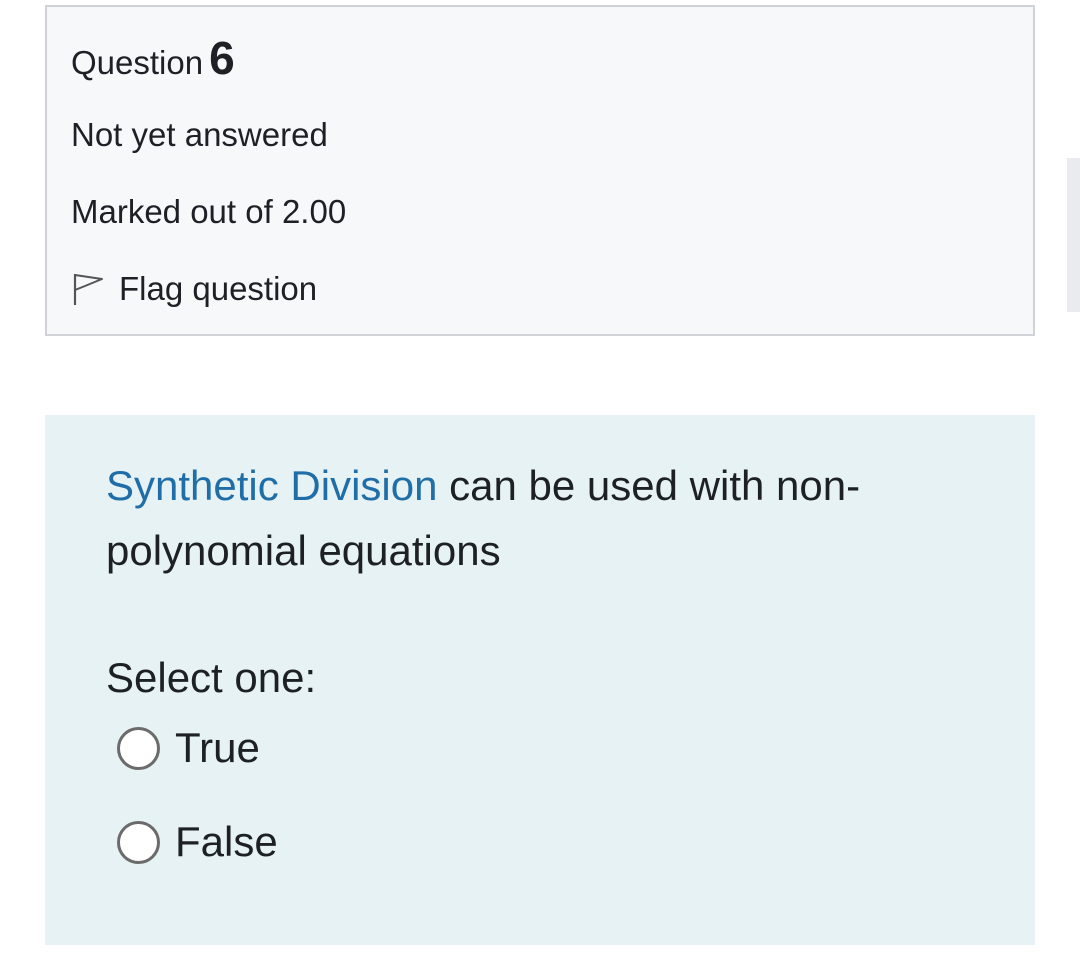 Image resolution: width=1080 pixels, height=955 pixels. I want to click on question-grade: Marked out of 2.00, so click(209, 211).